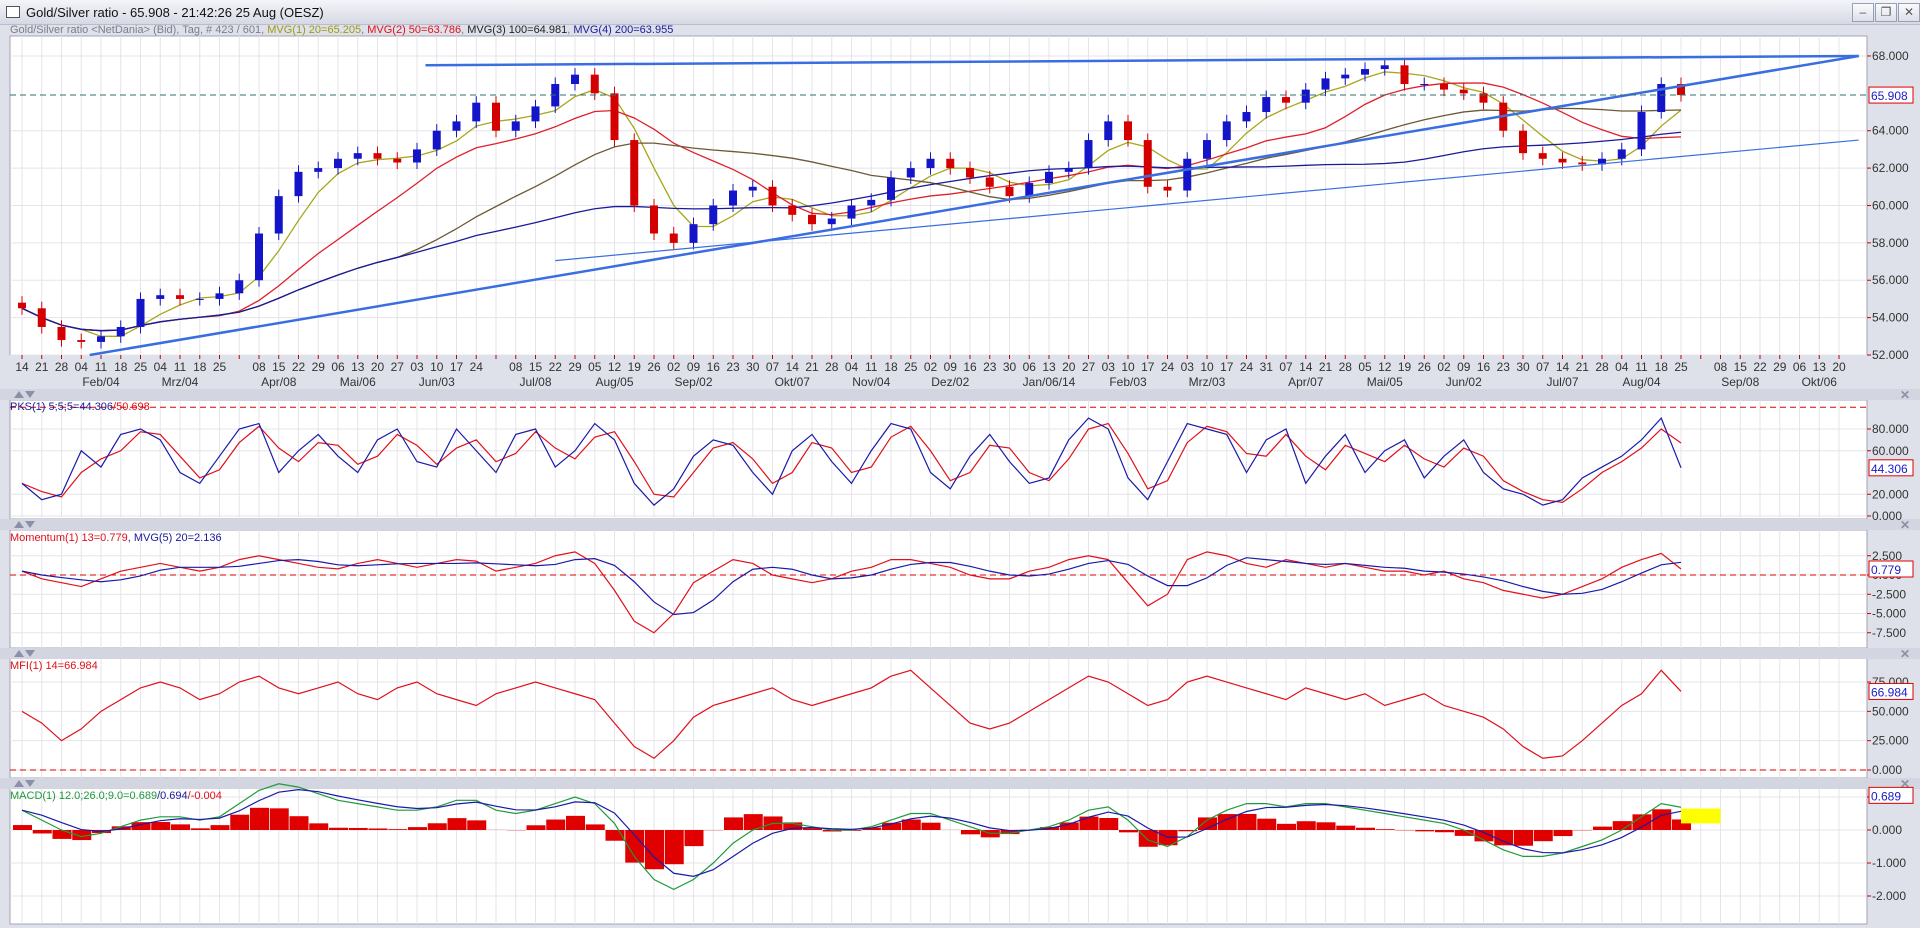 The image size is (1920, 928). What do you see at coordinates (615, 367) in the screenshot?
I see `x-tick-label: 12` at bounding box center [615, 367].